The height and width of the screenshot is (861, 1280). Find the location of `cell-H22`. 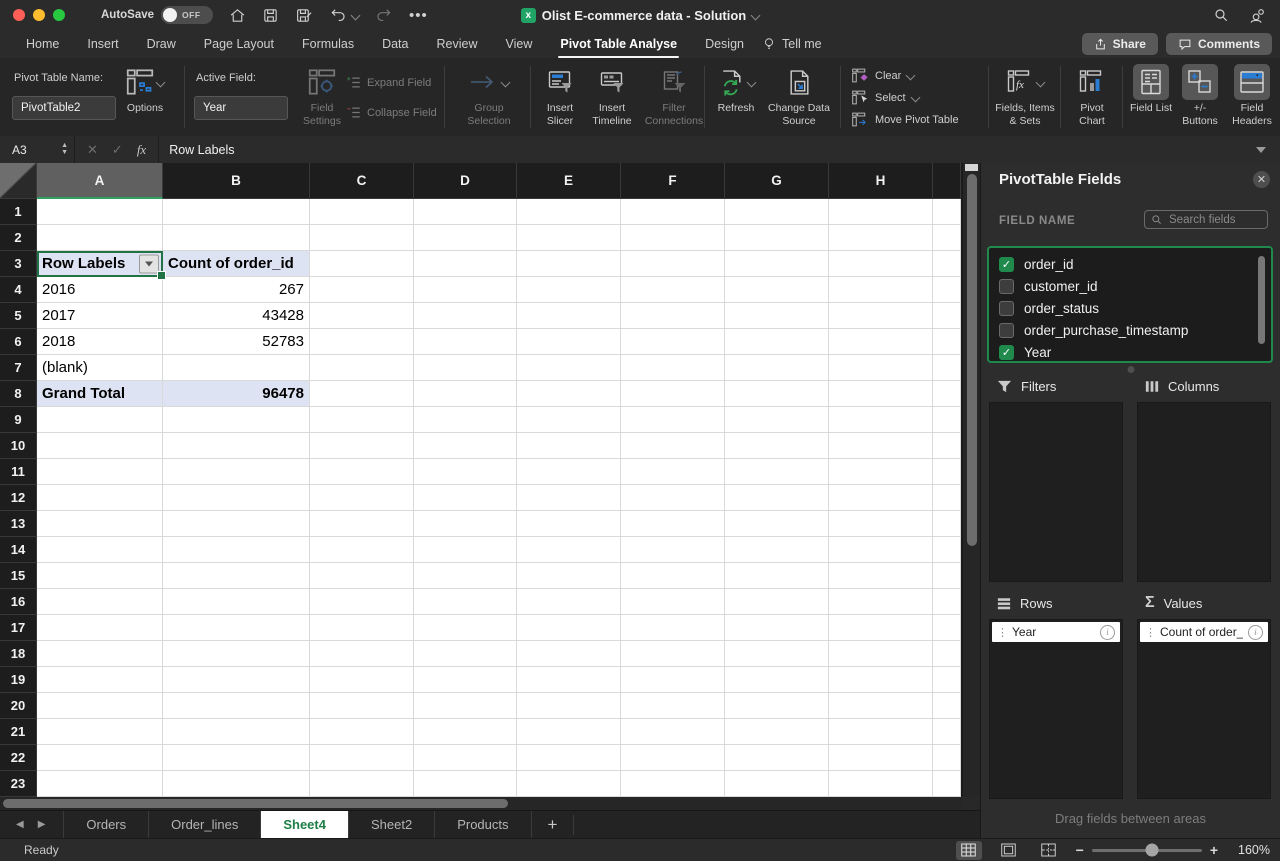

cell-H22 is located at coordinates (881, 758).